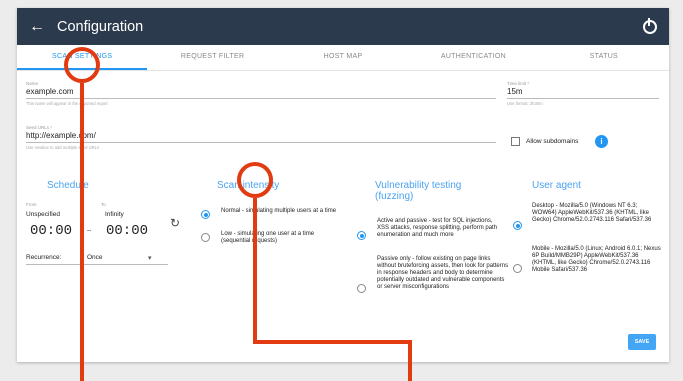  What do you see at coordinates (205, 237) in the screenshot?
I see `intensity-low-radio` at bounding box center [205, 237].